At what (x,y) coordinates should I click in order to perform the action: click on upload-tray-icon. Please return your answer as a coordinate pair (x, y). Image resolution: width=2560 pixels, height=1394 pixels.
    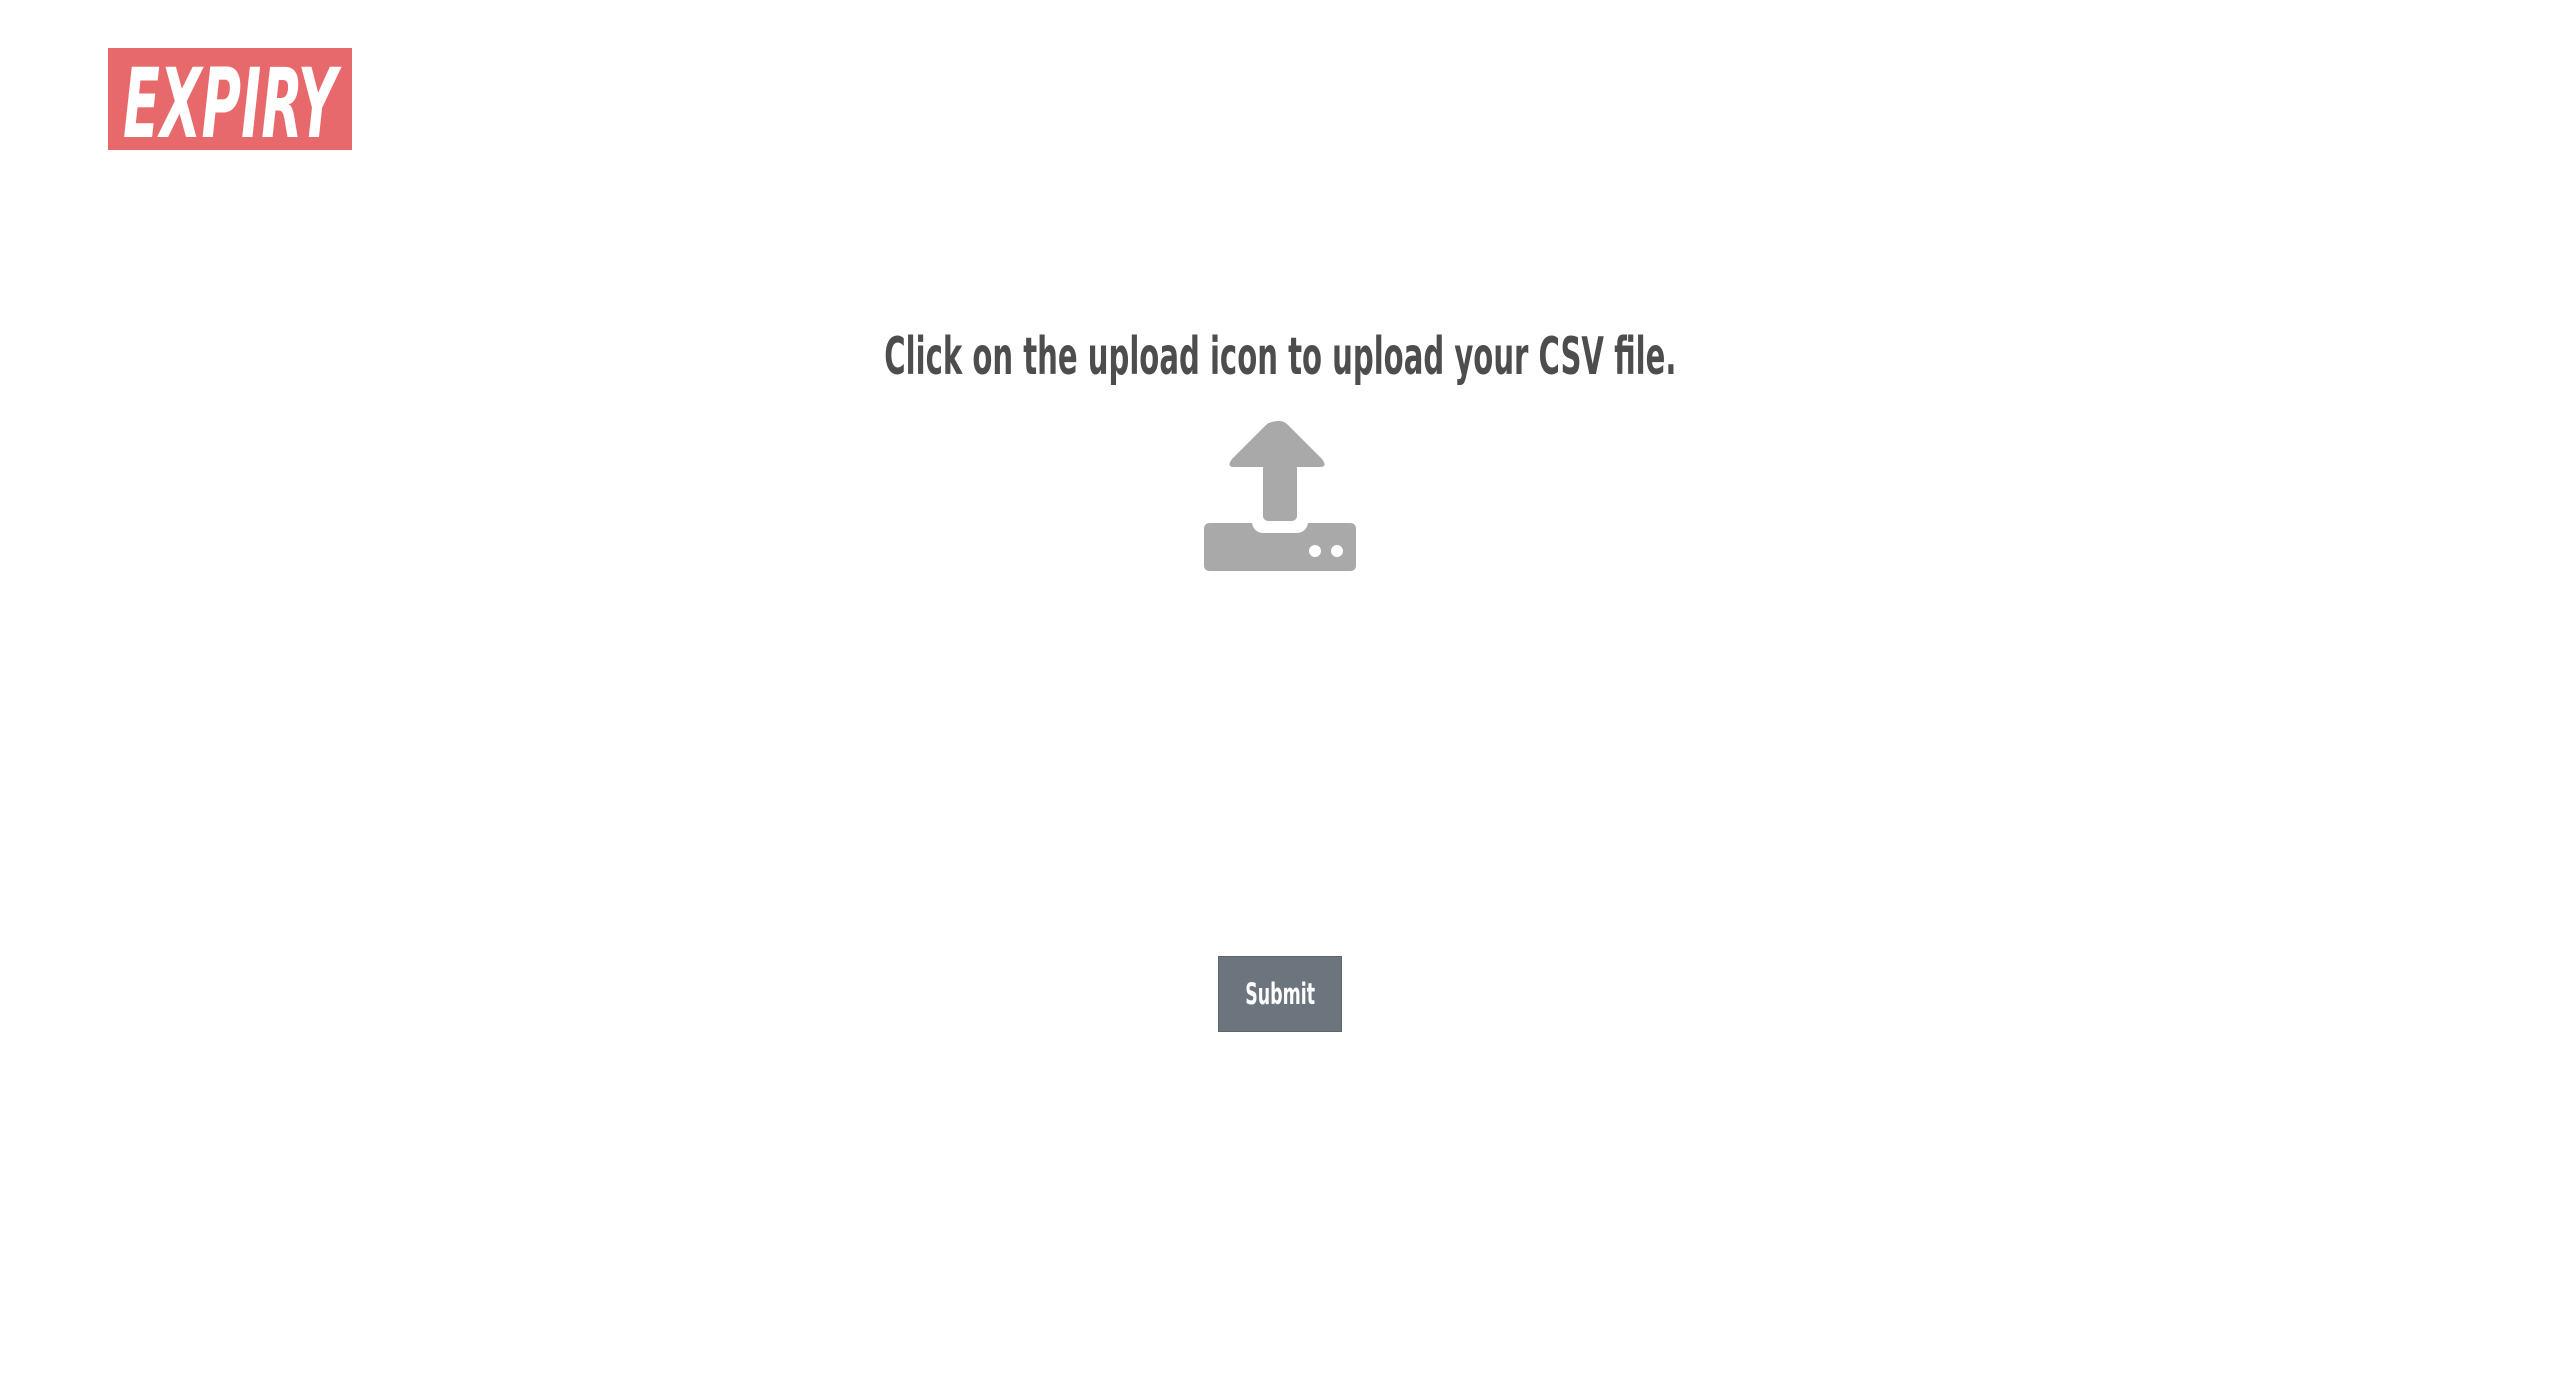
    Looking at the image, I should click on (1280, 496).